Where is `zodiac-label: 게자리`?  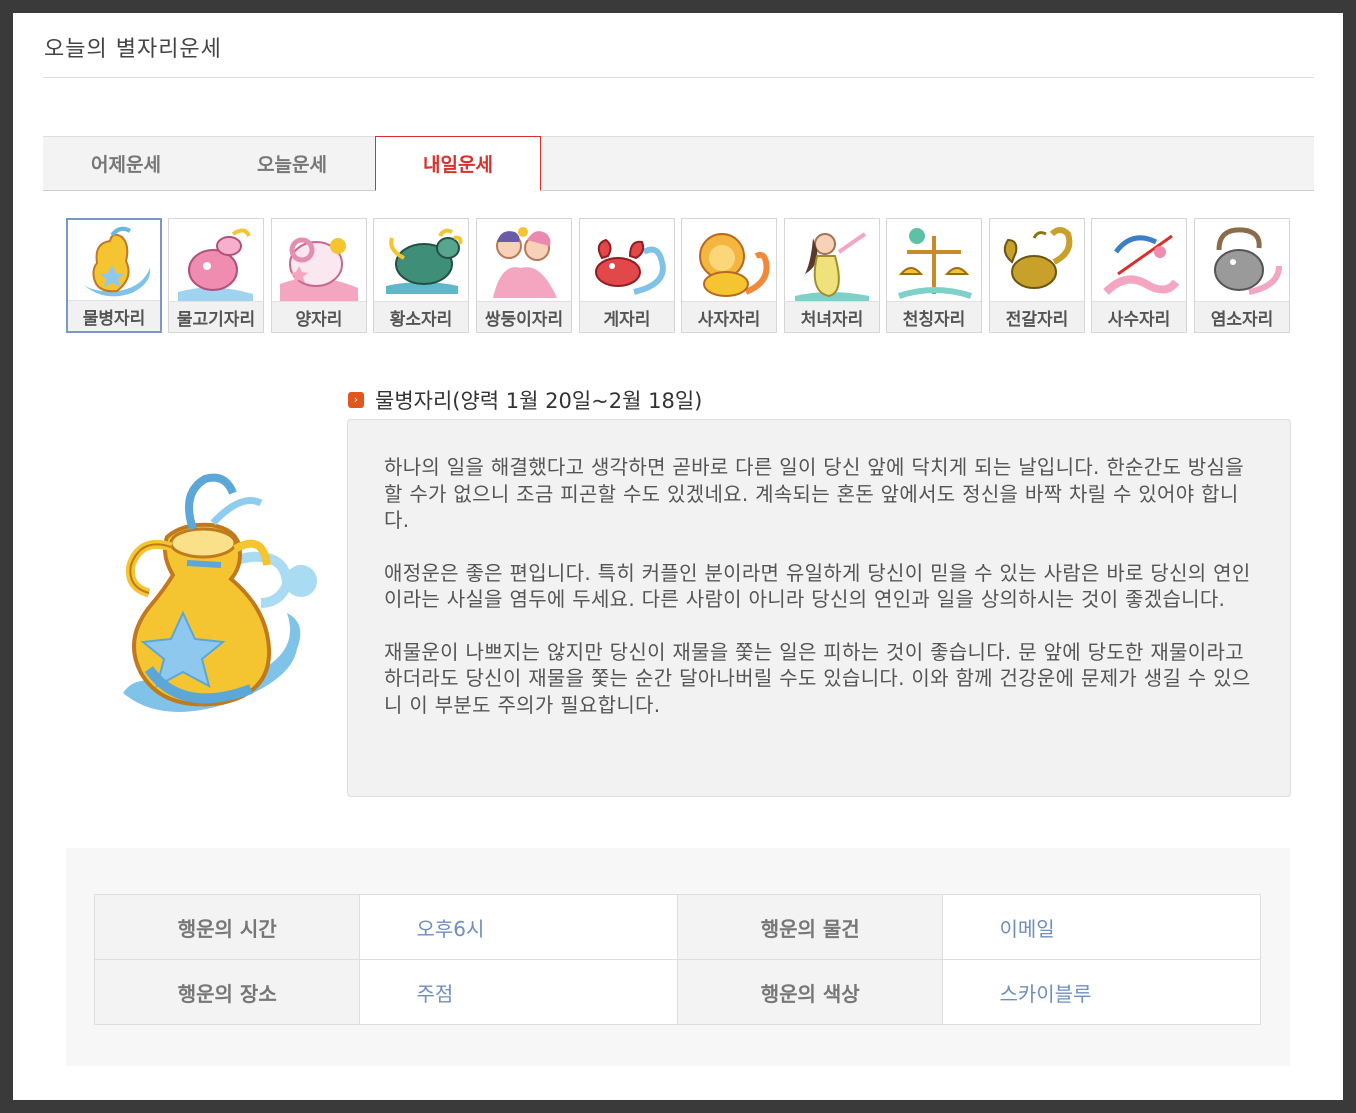
zodiac-label: 게자리 is located at coordinates (627, 316).